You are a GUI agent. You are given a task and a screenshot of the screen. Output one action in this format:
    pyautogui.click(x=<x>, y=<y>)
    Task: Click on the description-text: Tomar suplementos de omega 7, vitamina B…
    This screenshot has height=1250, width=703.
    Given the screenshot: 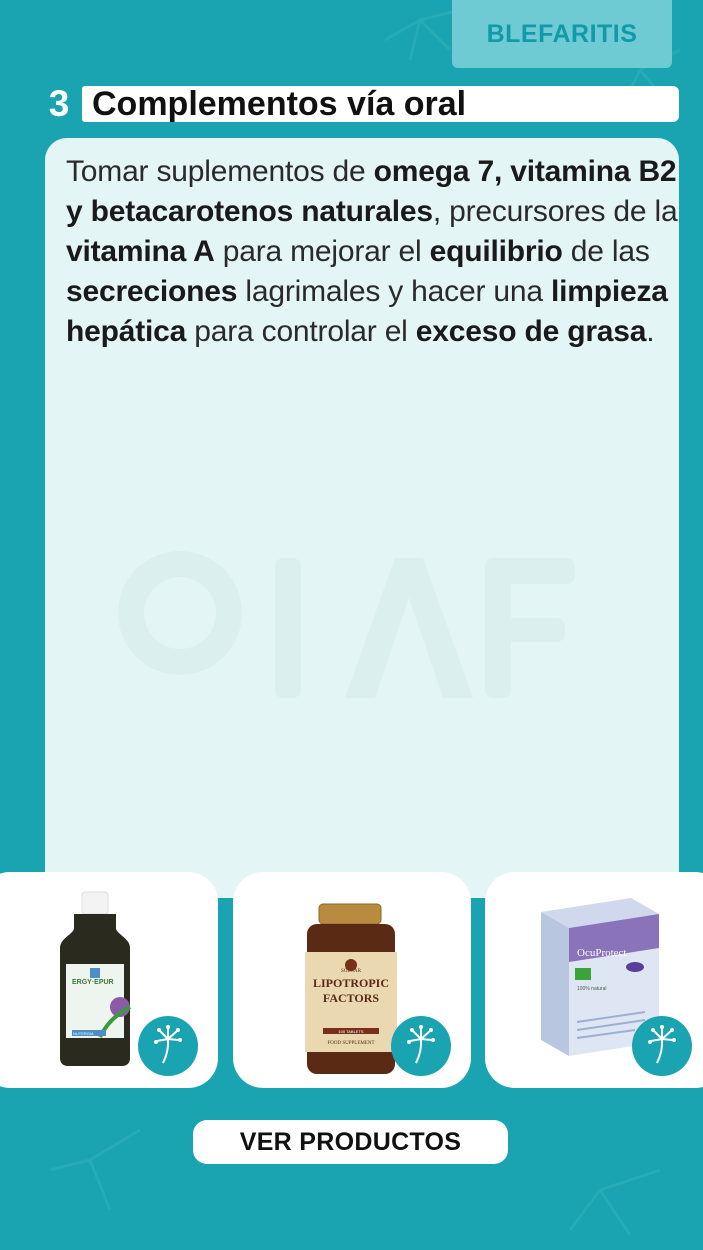 What is the action you would take?
    pyautogui.click(x=372, y=252)
    